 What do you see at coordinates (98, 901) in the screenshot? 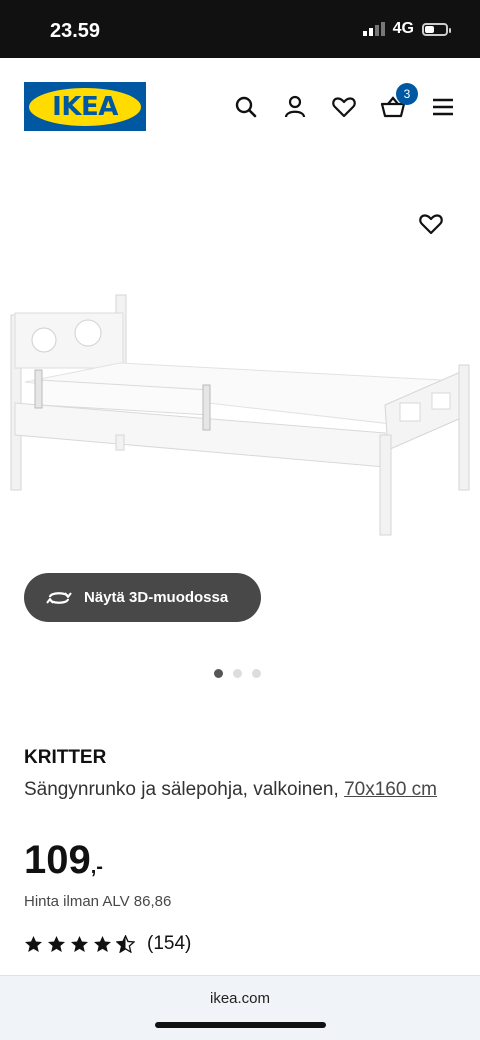
I see `price-without-vat: Hinta ilman ALV 86,86` at bounding box center [98, 901].